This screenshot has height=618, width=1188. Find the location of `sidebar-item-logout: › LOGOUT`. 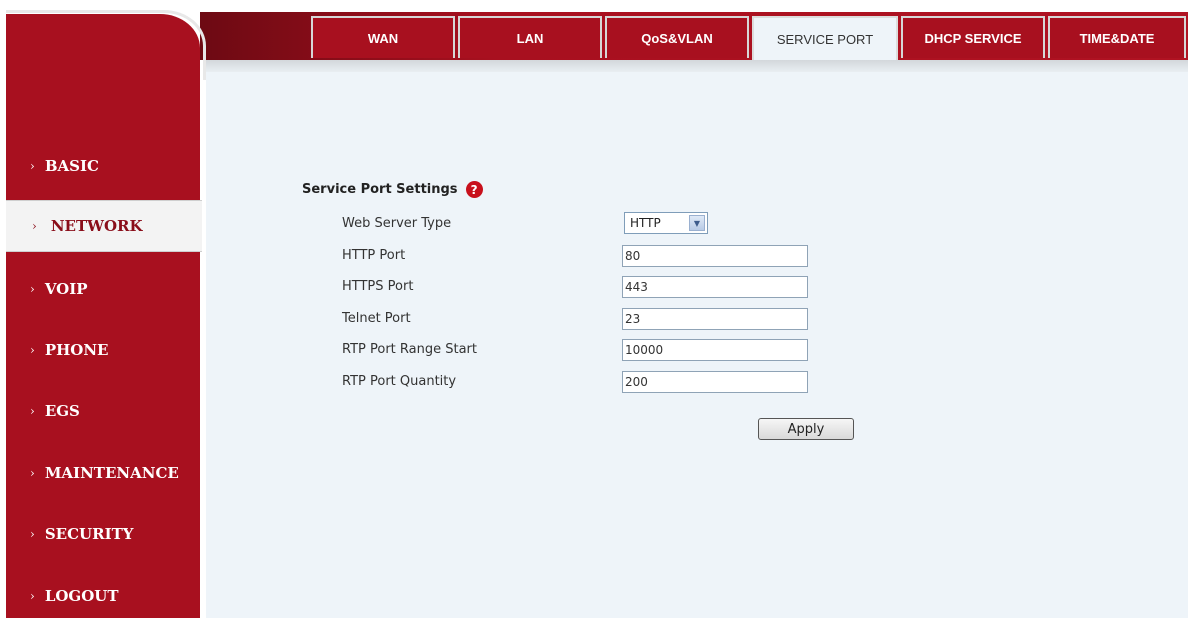

sidebar-item-logout: › LOGOUT is located at coordinates (103, 594).